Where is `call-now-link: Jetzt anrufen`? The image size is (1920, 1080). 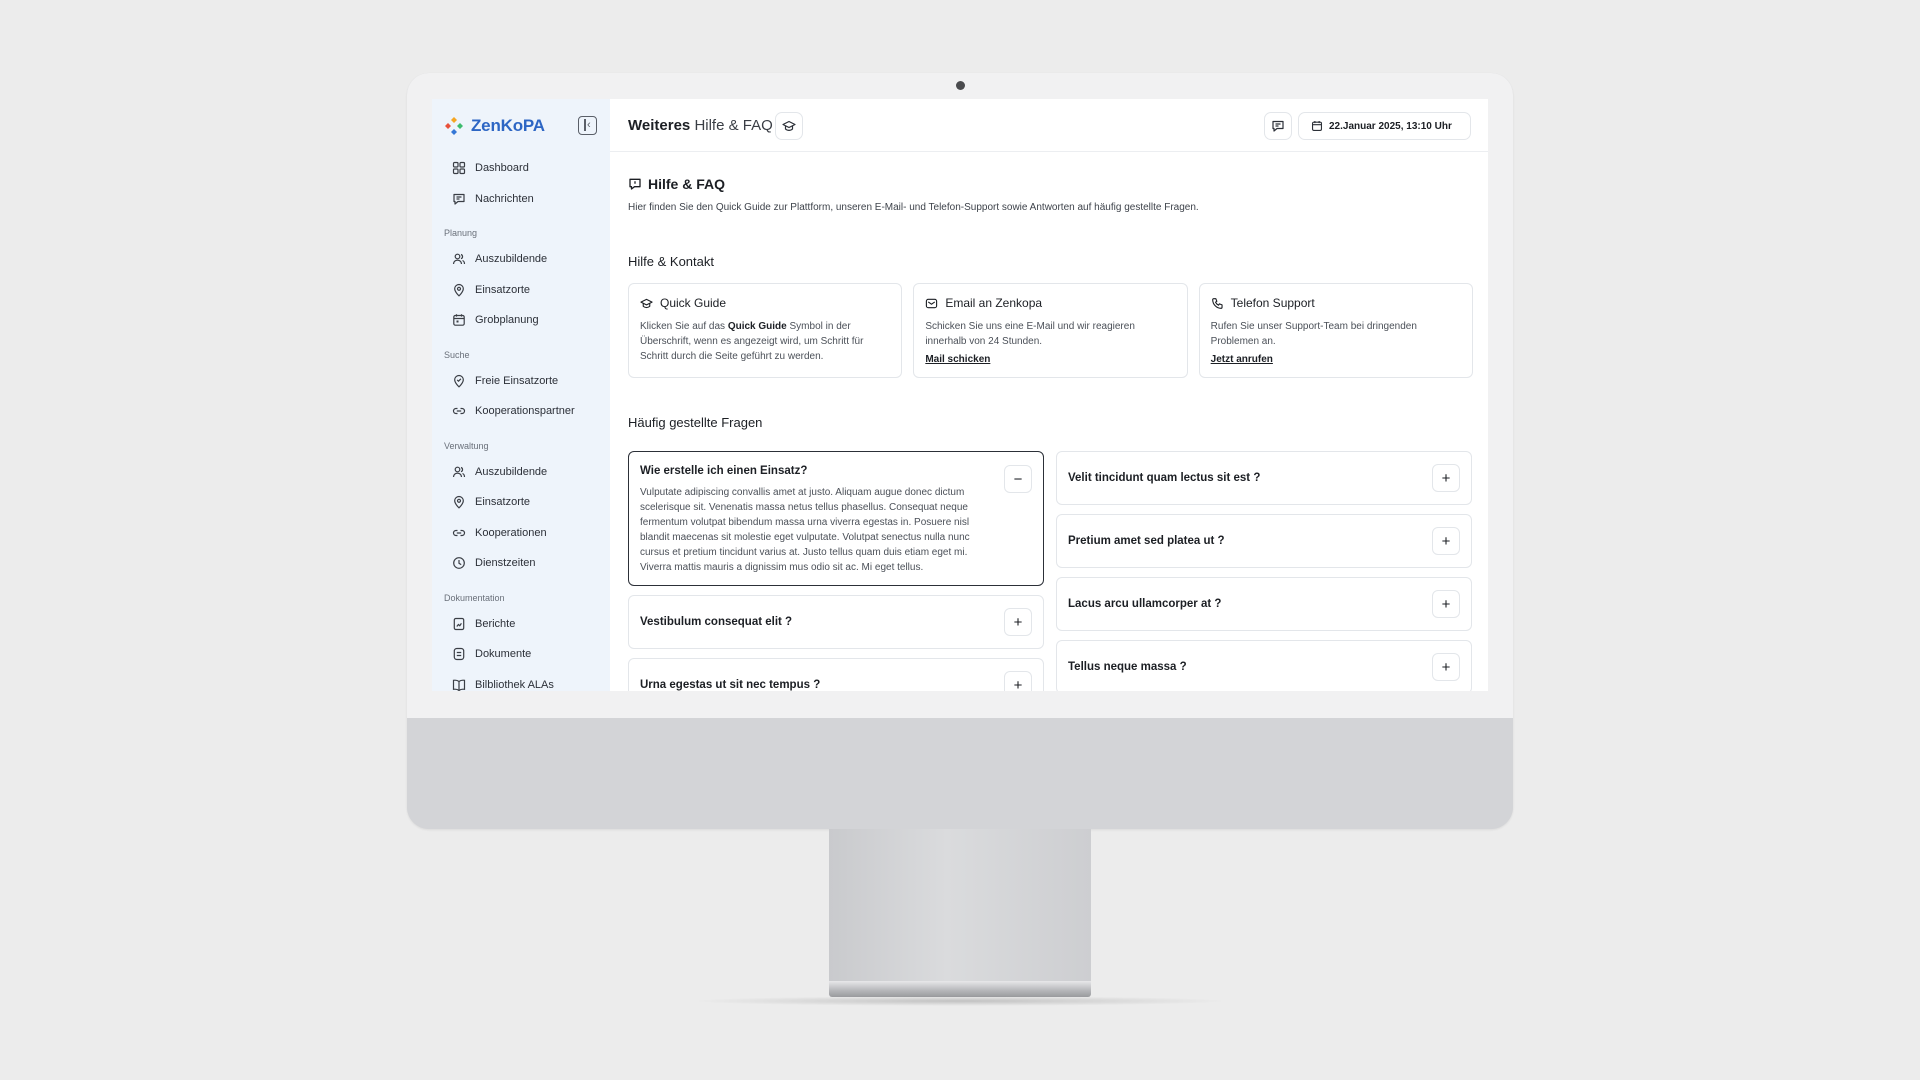 call-now-link: Jetzt anrufen is located at coordinates (1242, 359).